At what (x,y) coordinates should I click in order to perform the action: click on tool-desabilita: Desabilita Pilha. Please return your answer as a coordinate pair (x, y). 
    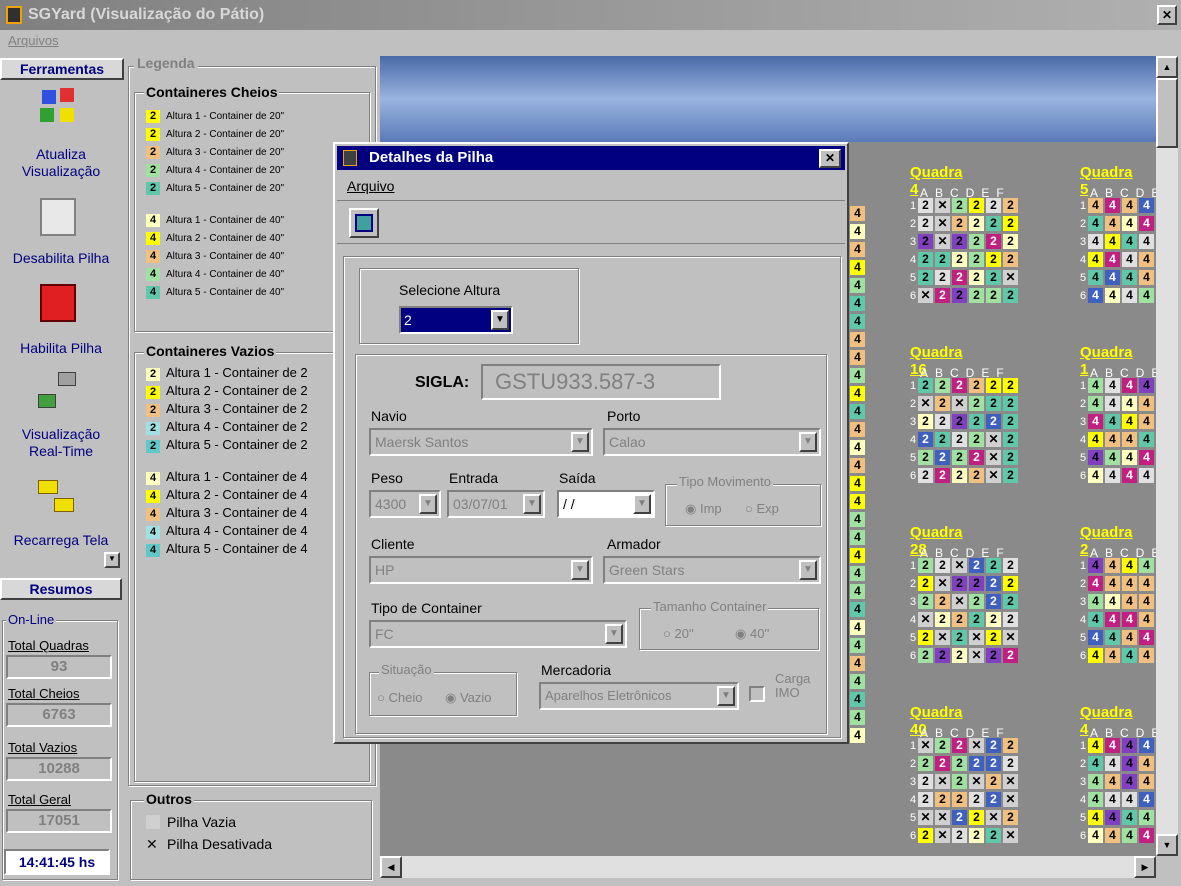
    Looking at the image, I should click on (61, 235).